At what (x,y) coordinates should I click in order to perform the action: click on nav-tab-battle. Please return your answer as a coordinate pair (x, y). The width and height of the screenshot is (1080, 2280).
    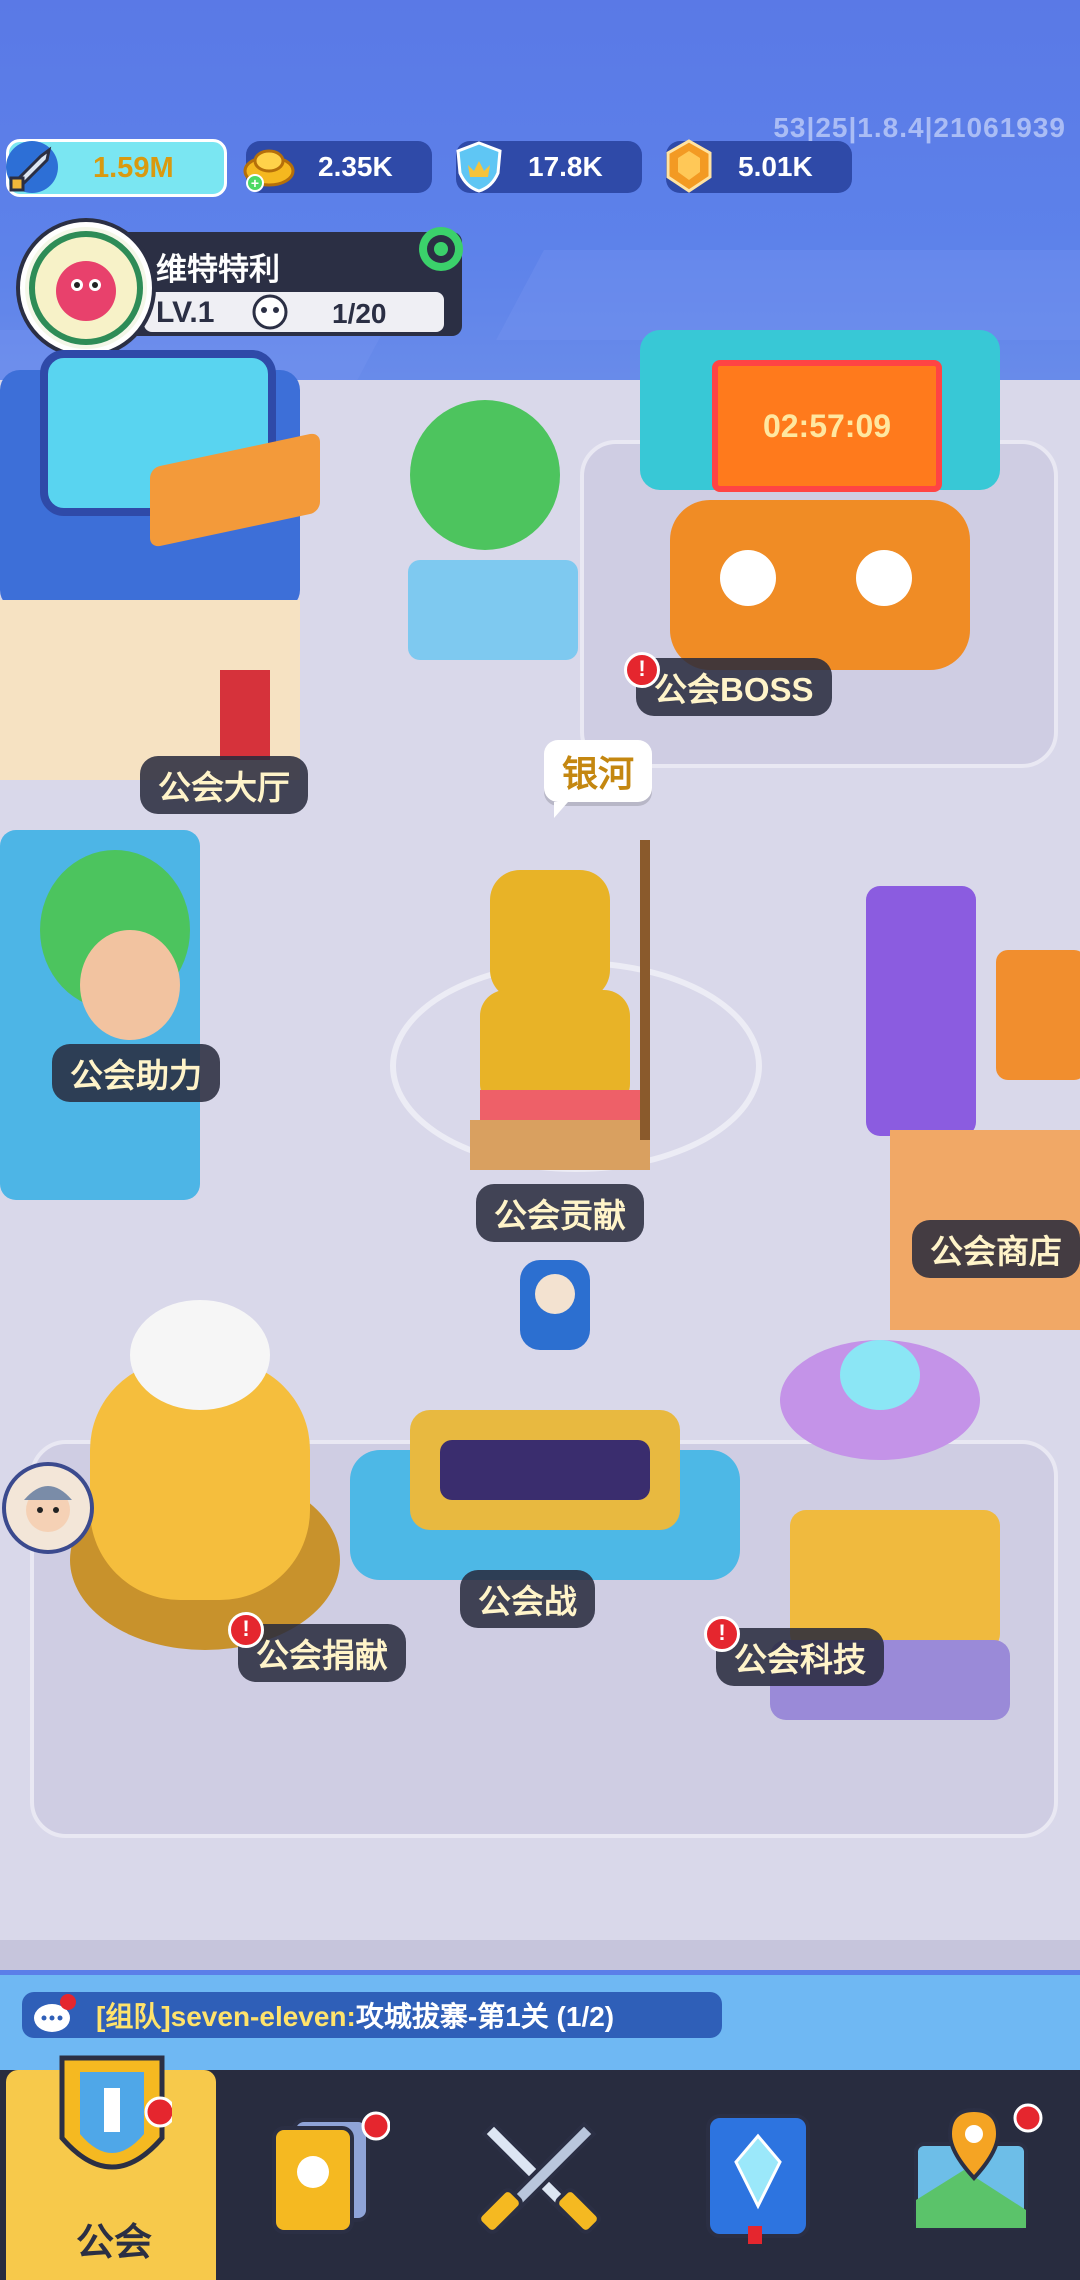
    Looking at the image, I should click on (540, 2175).